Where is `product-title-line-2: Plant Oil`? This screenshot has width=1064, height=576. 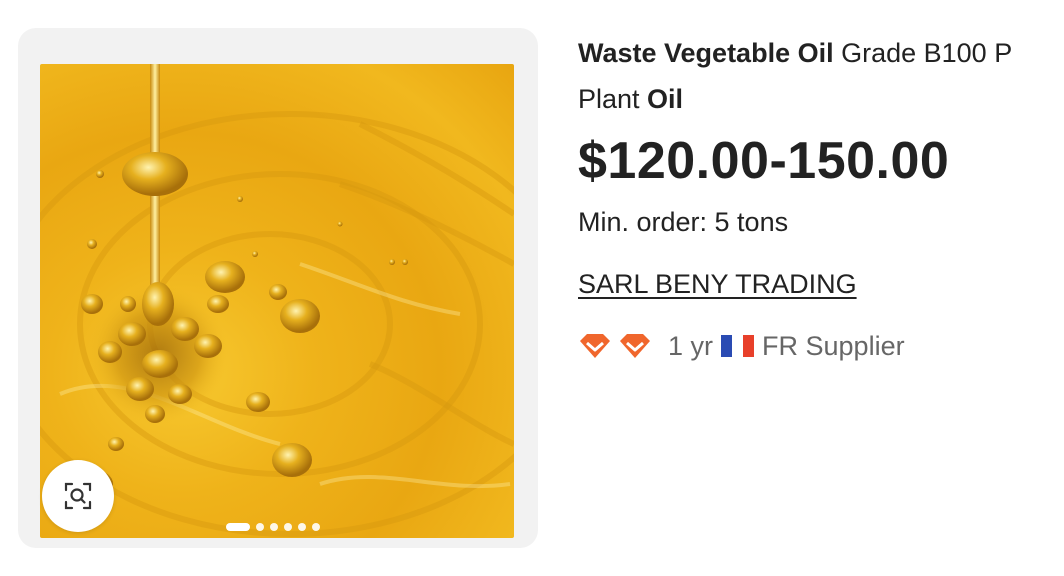 product-title-line-2: Plant Oil is located at coordinates (821, 99).